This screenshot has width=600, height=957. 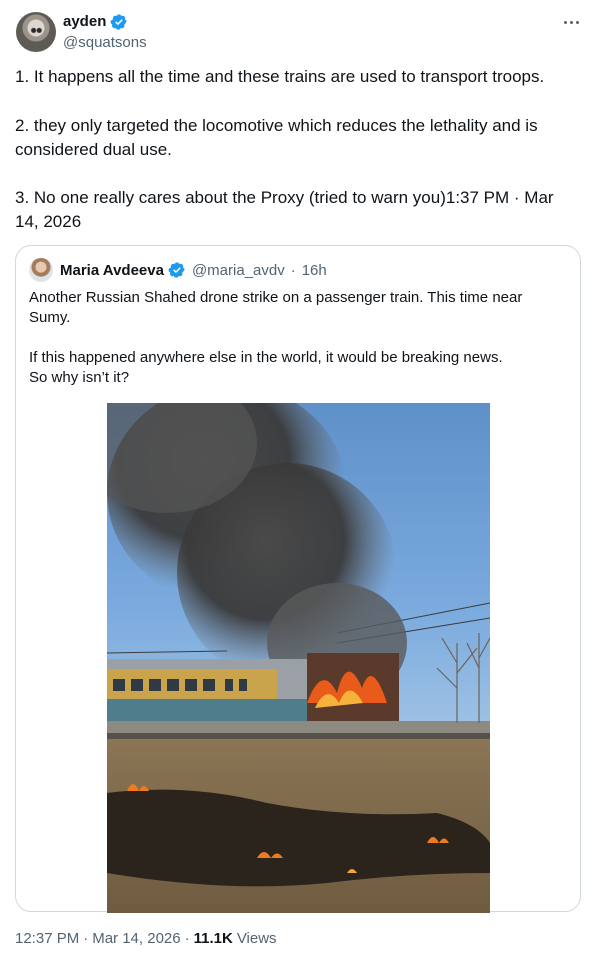 What do you see at coordinates (238, 270) in the screenshot?
I see `quoted-author-handle: @maria_avdv` at bounding box center [238, 270].